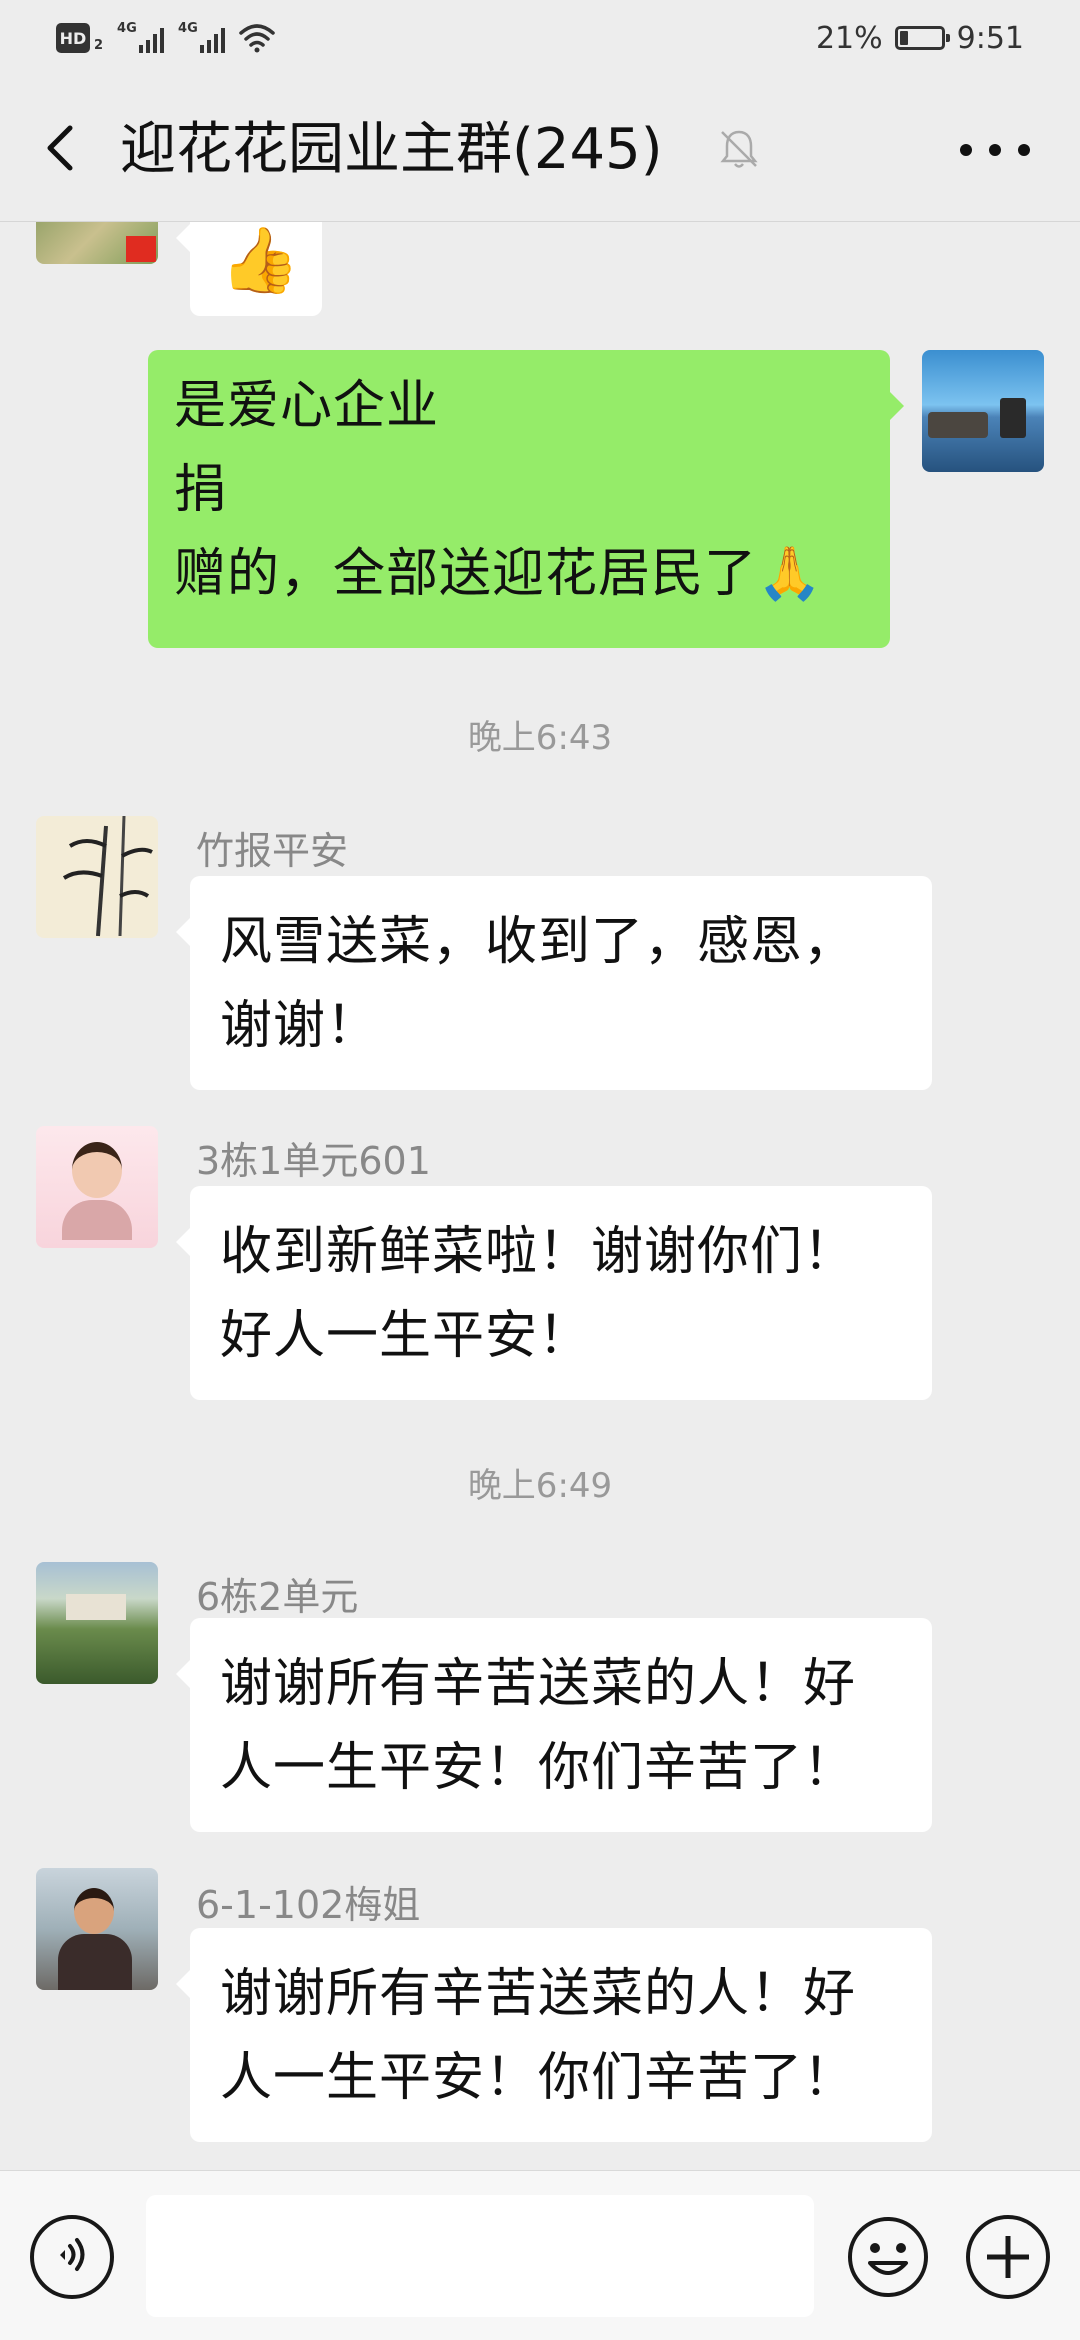  I want to click on muted-bell-icon, so click(739, 149).